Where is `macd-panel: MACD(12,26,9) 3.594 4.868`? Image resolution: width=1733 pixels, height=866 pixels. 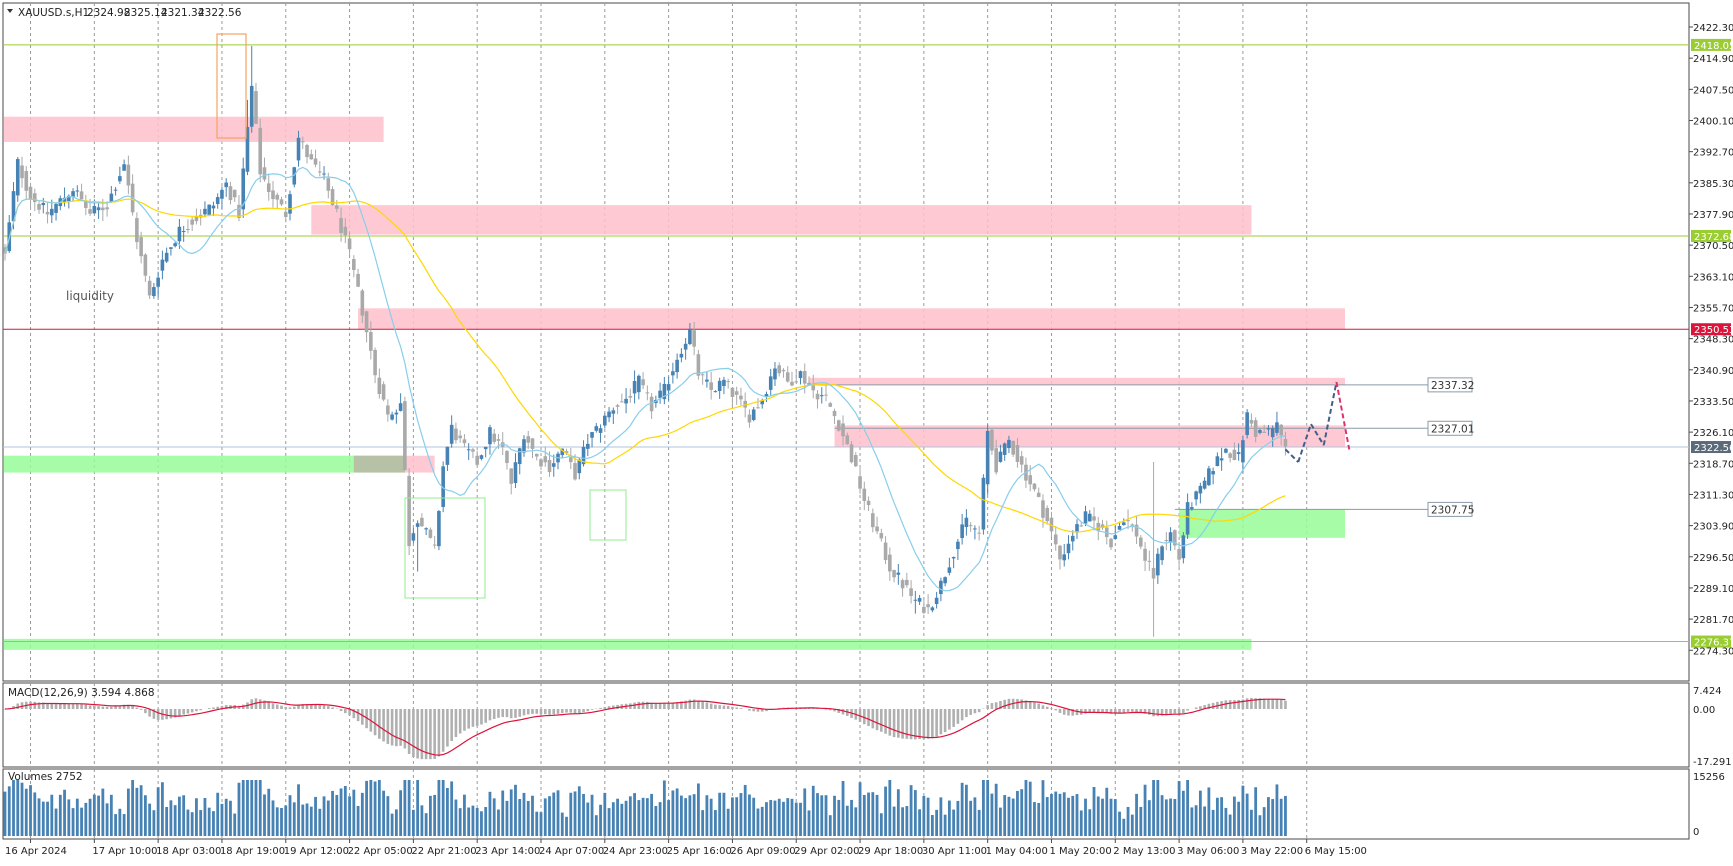 macd-panel: MACD(12,26,9) 3.594 4.868 is located at coordinates (846, 725).